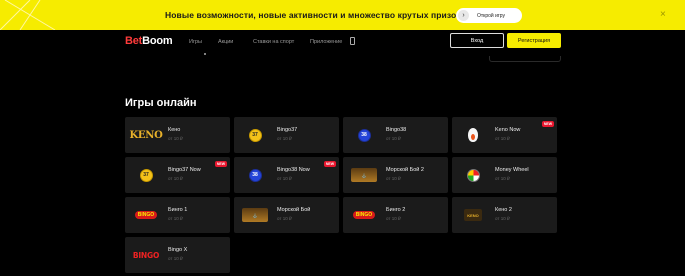 This screenshot has width=685, height=276. What do you see at coordinates (177, 135) in the screenshot?
I see `game-card-keno: KENO Кено от 10 ₽` at bounding box center [177, 135].